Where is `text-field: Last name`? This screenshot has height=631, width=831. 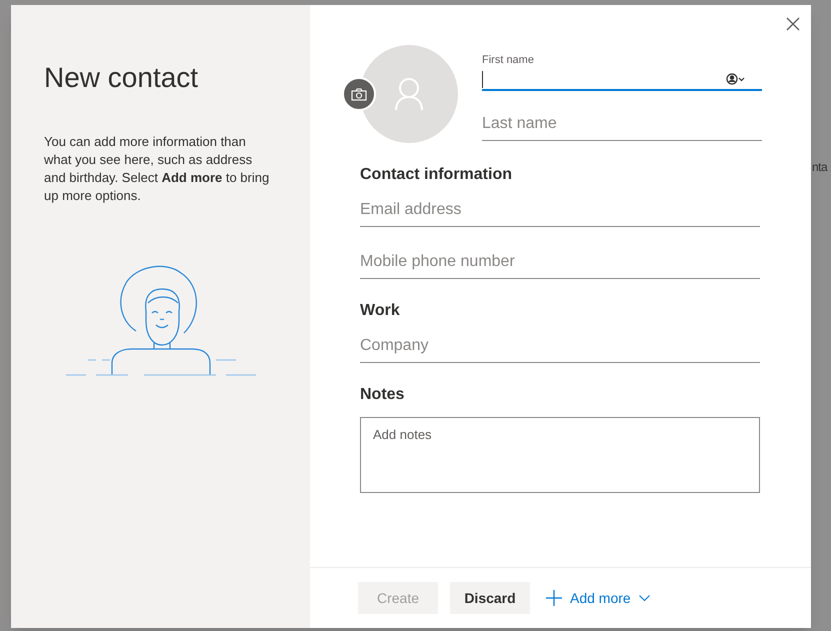 text-field: Last name is located at coordinates (622, 124).